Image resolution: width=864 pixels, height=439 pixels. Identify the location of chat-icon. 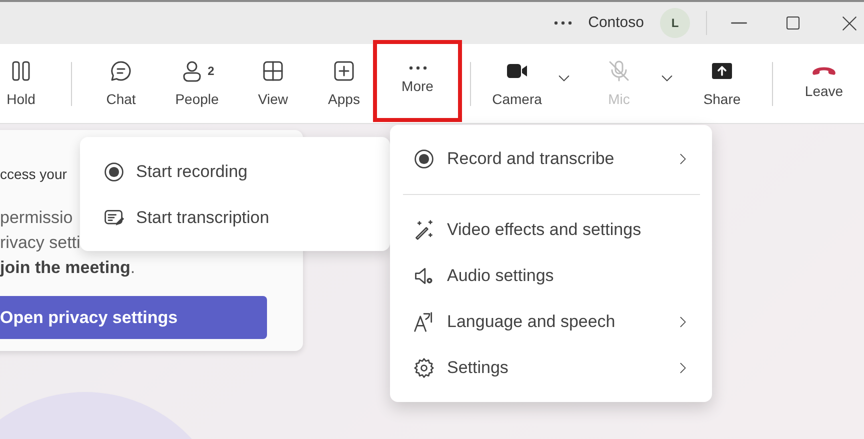
(121, 70).